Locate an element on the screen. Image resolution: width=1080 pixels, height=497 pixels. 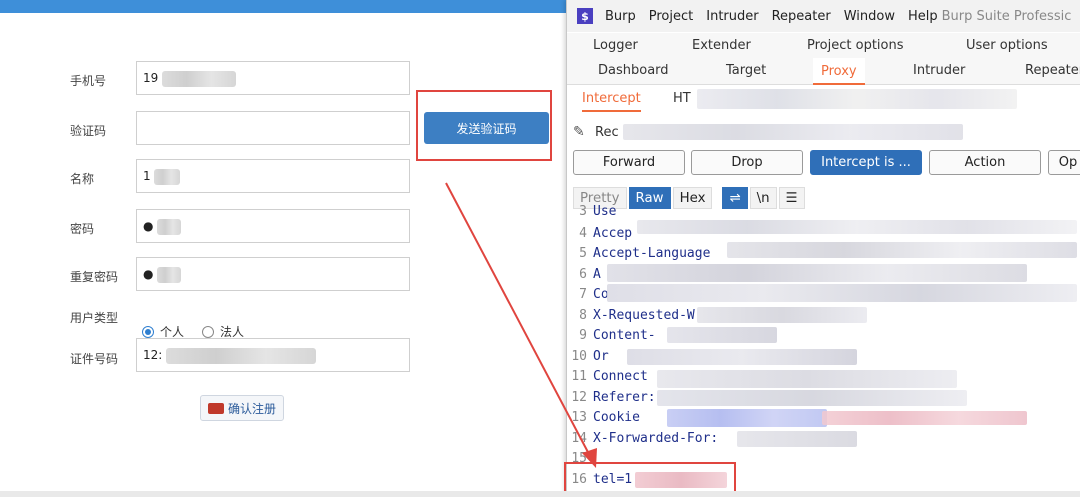
code-input is located at coordinates (273, 128).